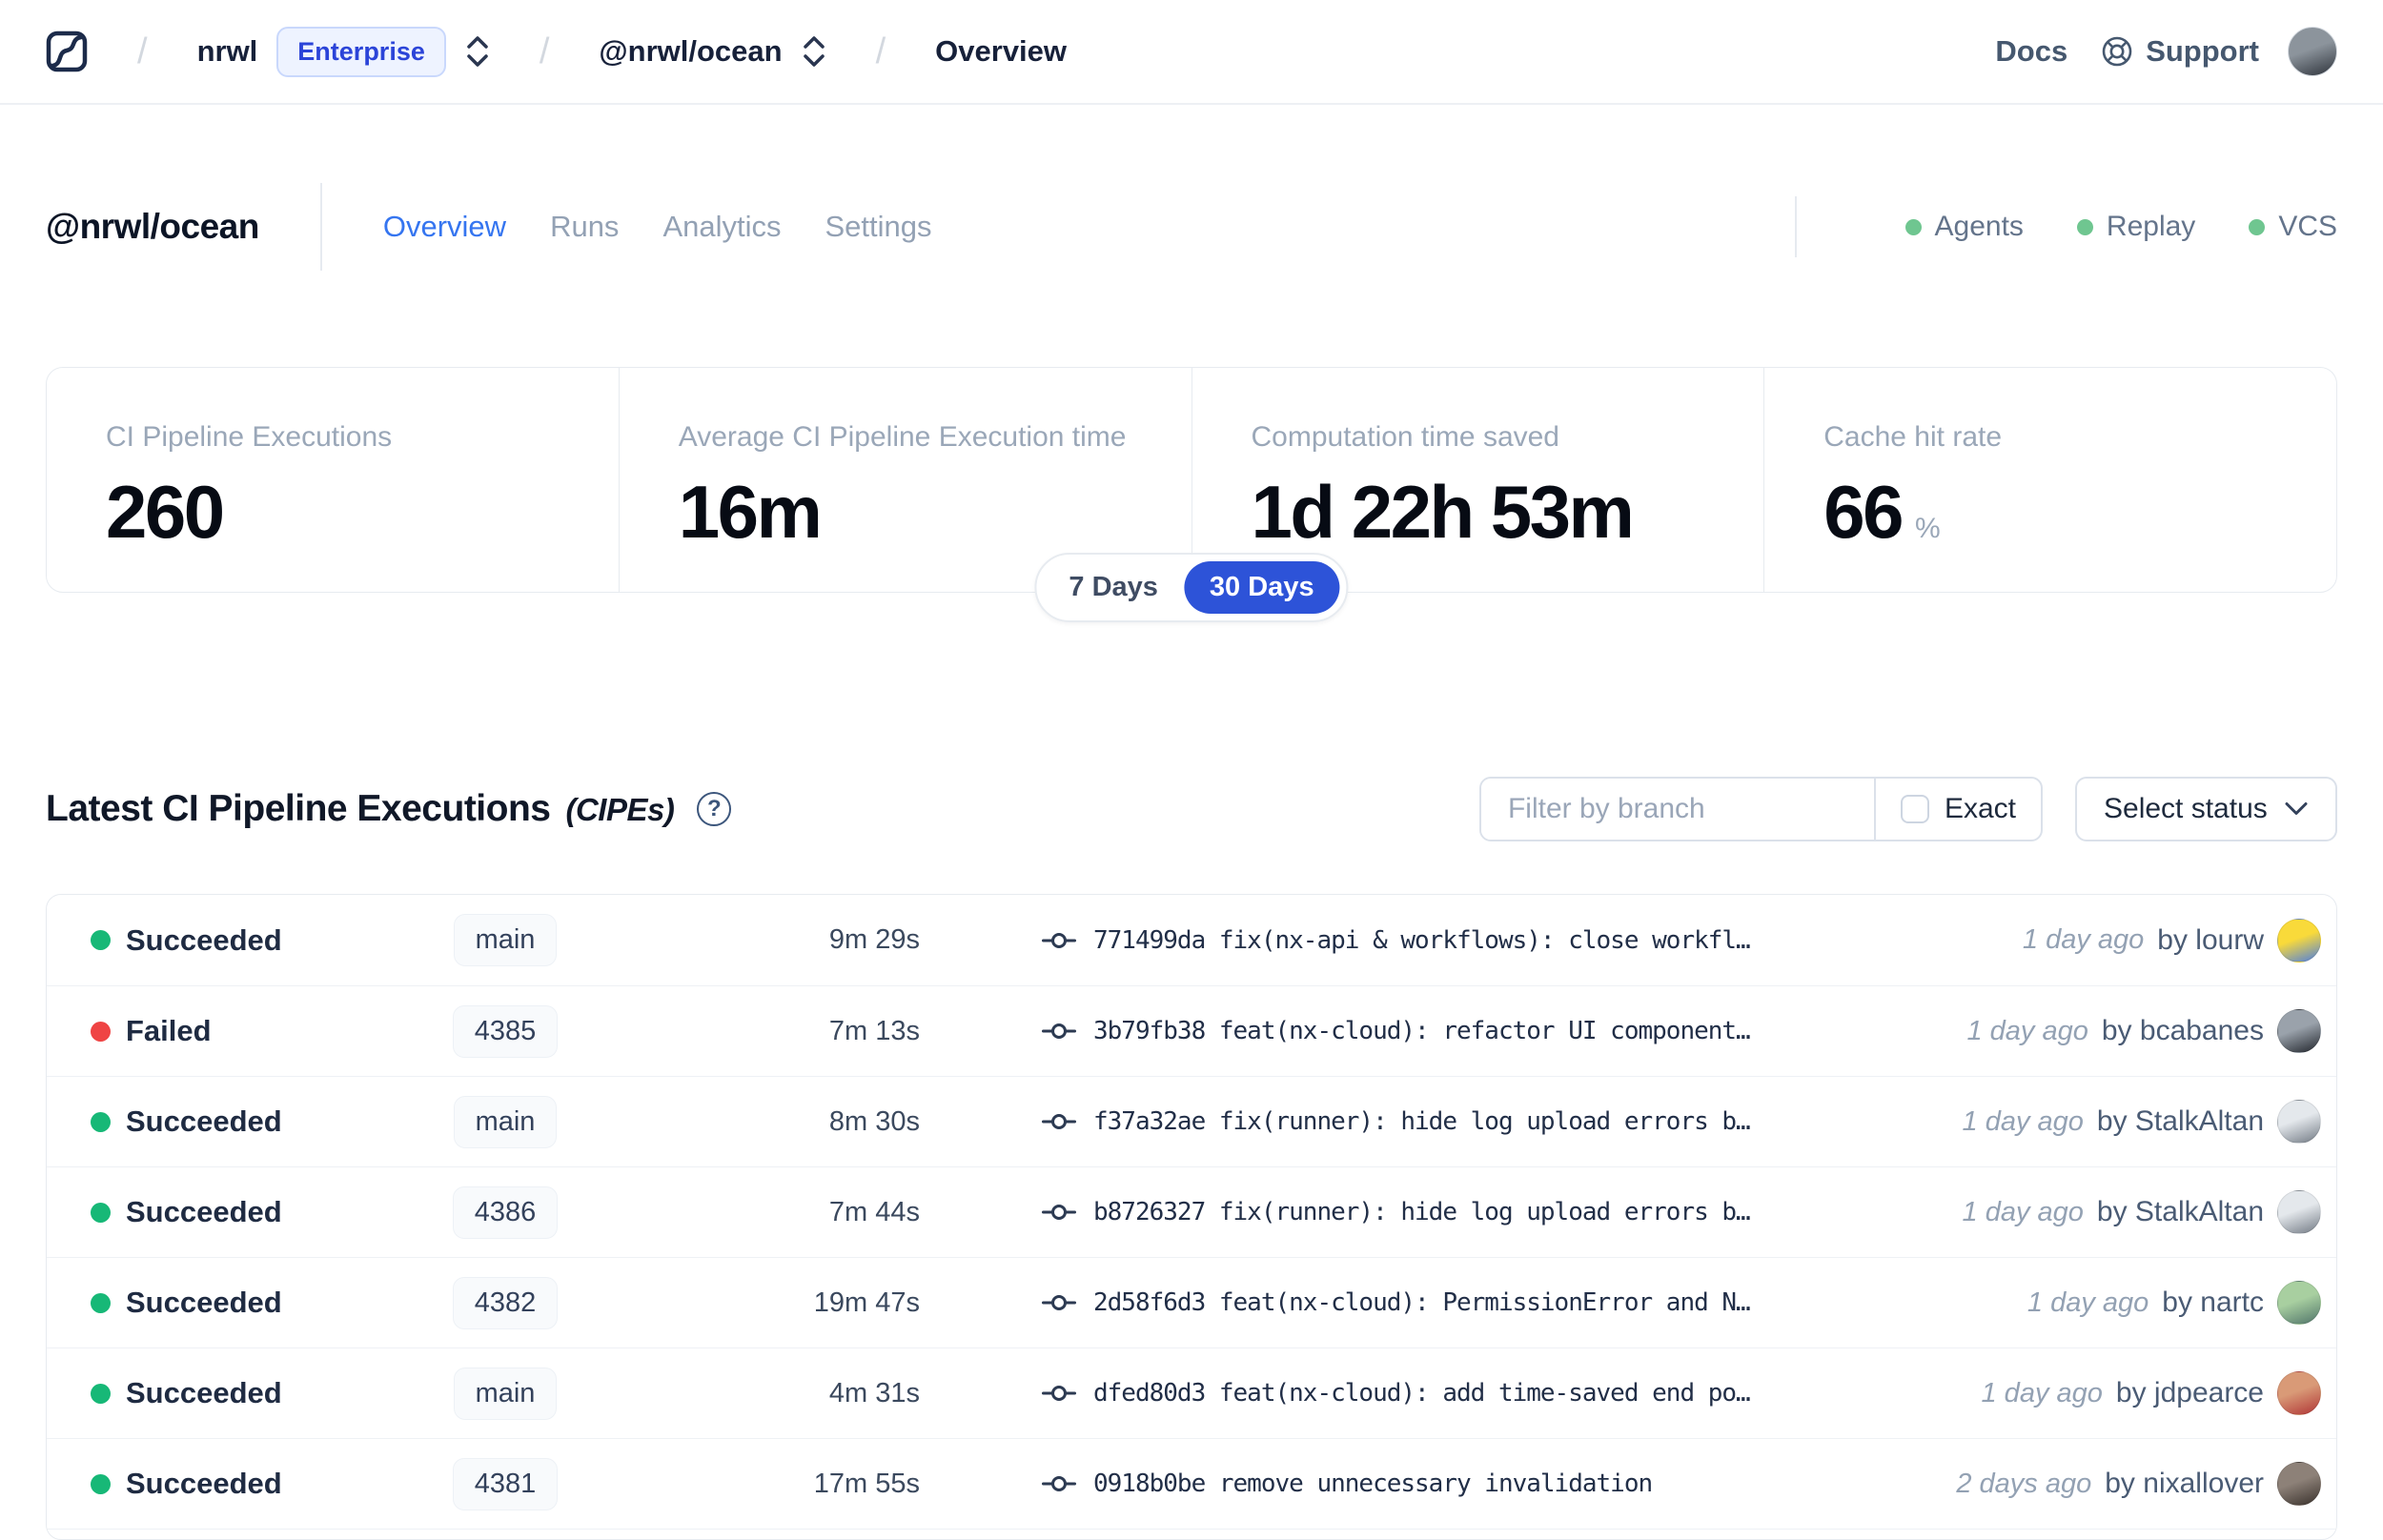  Describe the element at coordinates (228, 51) in the screenshot. I see `breadcrumb-org: nrwl` at that location.